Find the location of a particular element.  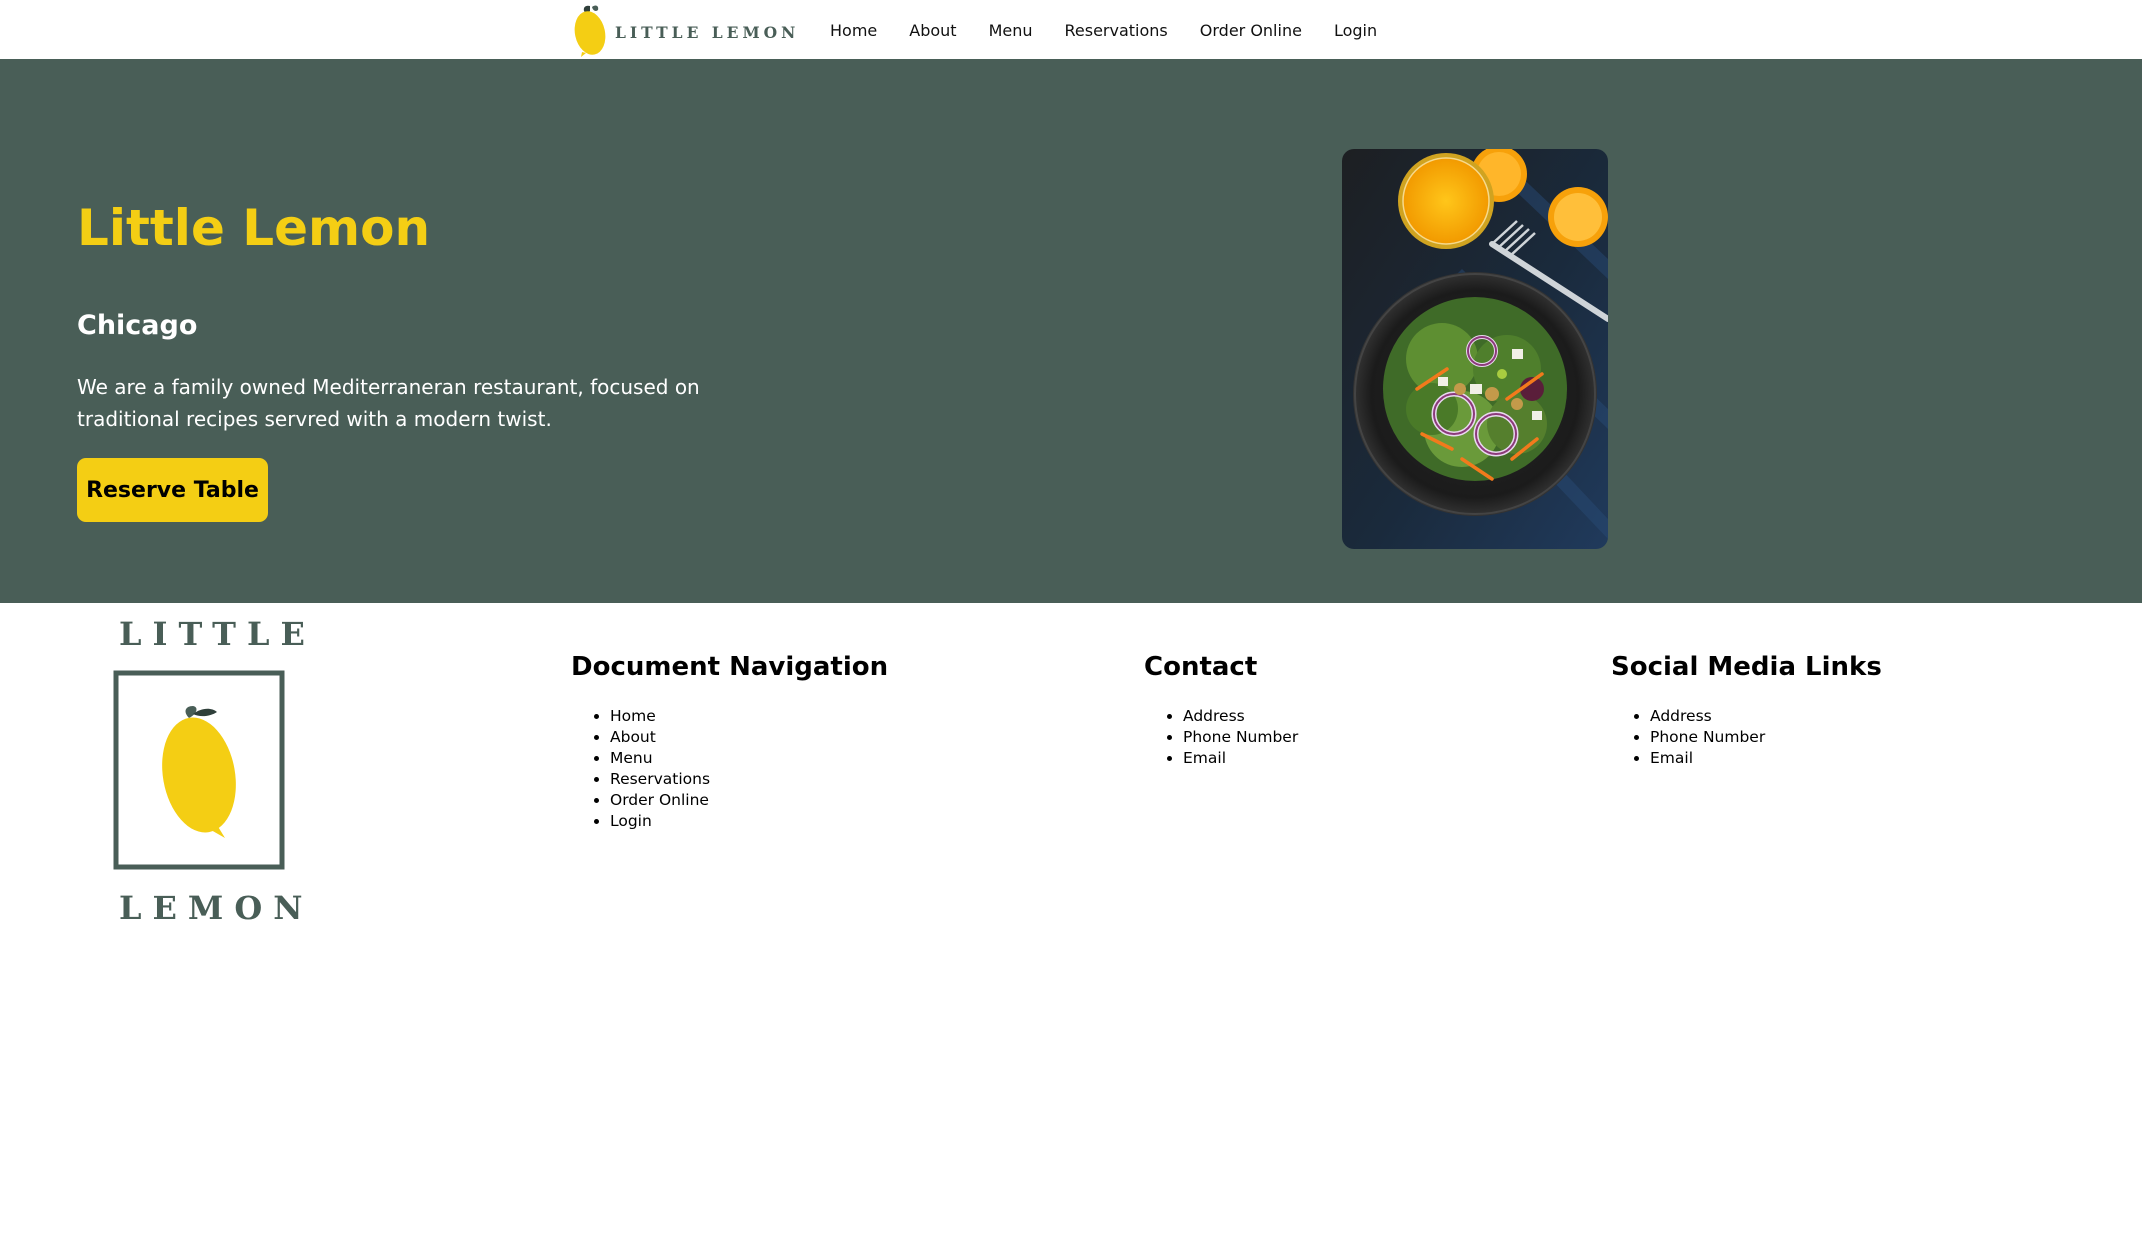

list-item: Menu is located at coordinates (749, 758).